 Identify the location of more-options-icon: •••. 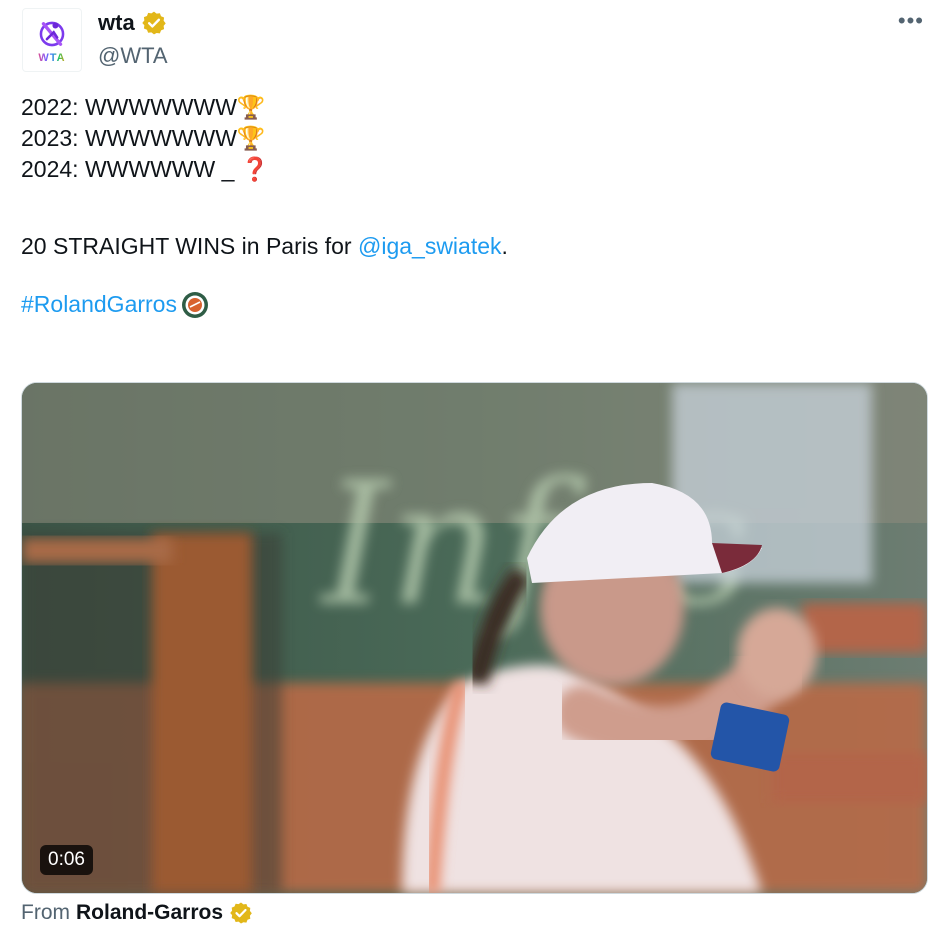
(911, 21).